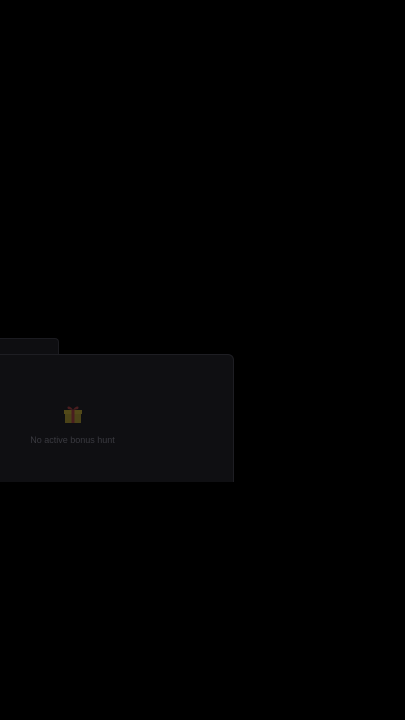 This screenshot has width=405, height=720. What do you see at coordinates (72, 414) in the screenshot?
I see `gift-icon` at bounding box center [72, 414].